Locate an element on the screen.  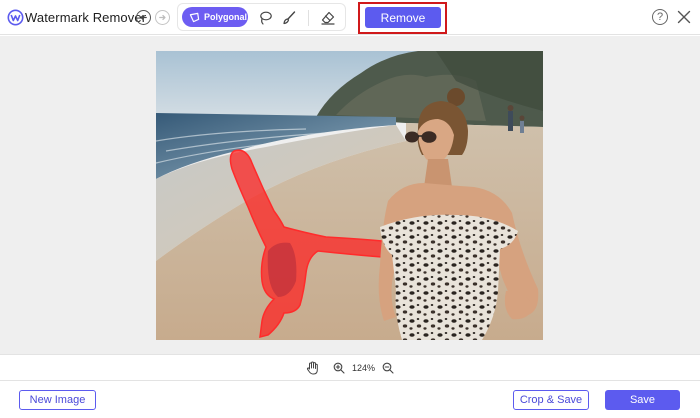
header-bar: Watermark Remover Polygonal Remove ? is located at coordinates (350, 17).